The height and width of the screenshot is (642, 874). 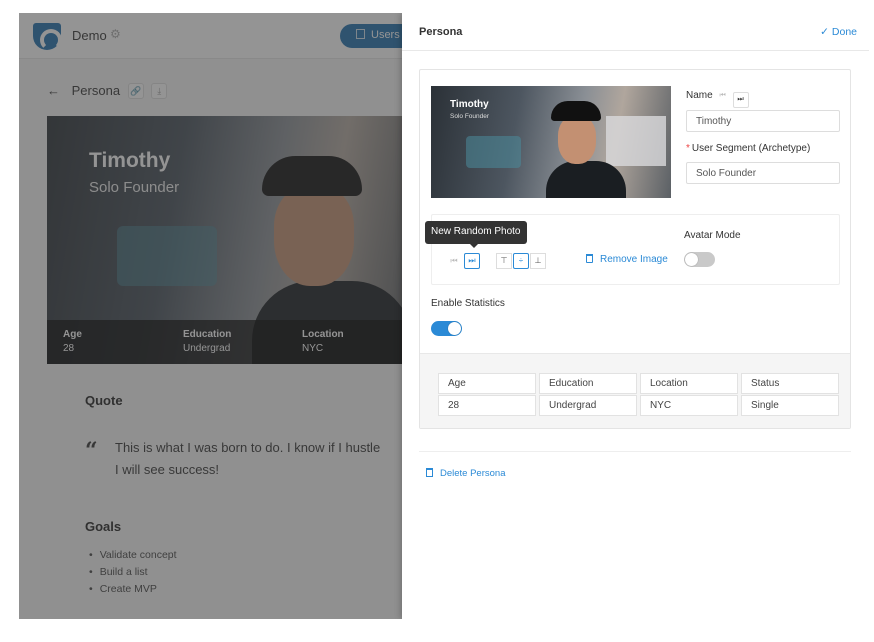 What do you see at coordinates (588, 405) in the screenshot?
I see `stat-value-input: Undergrad` at bounding box center [588, 405].